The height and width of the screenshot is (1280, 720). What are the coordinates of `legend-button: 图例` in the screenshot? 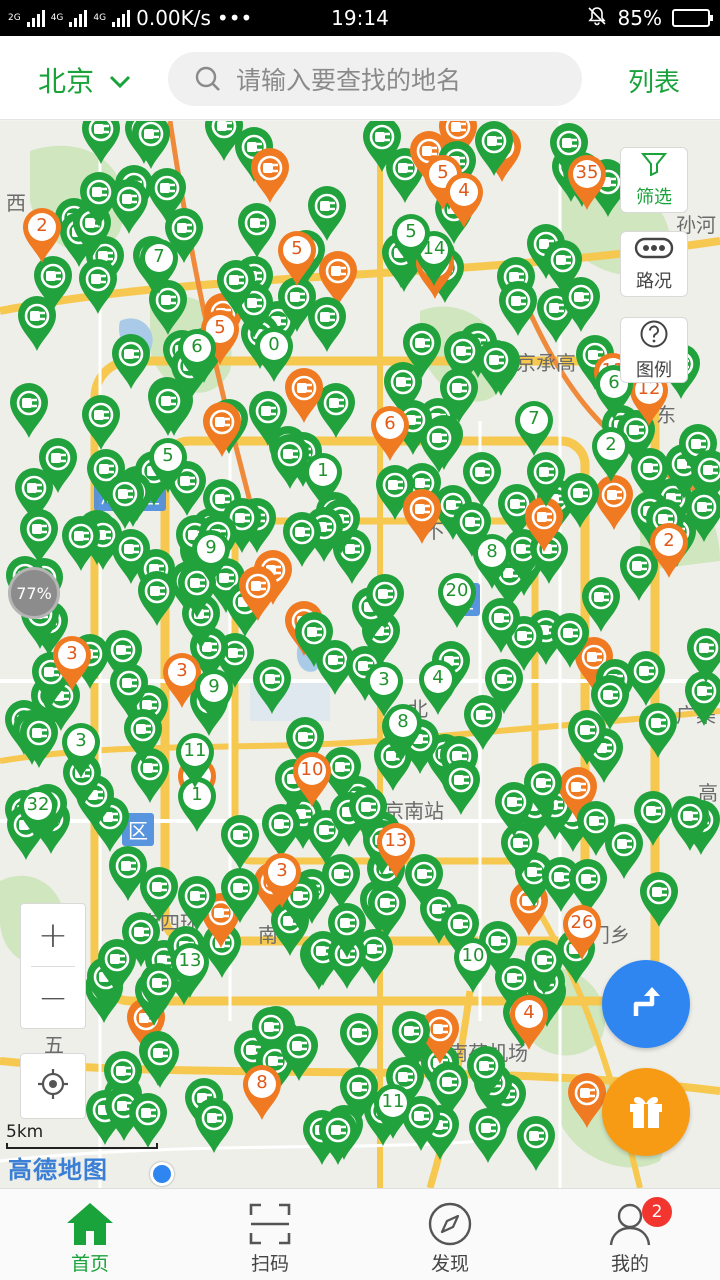 It's located at (654, 350).